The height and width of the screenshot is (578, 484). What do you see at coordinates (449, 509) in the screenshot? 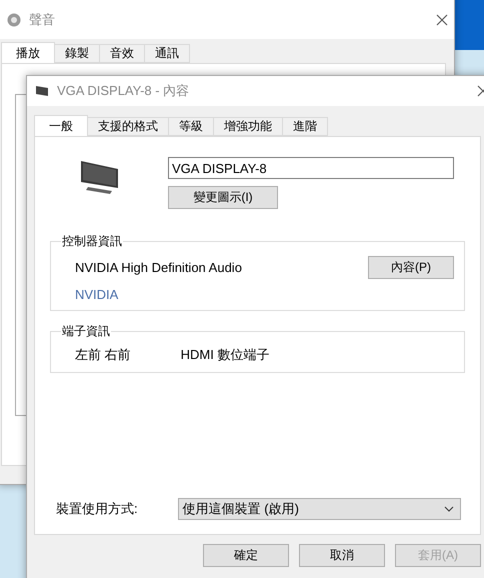
I see `chevron-icon` at bounding box center [449, 509].